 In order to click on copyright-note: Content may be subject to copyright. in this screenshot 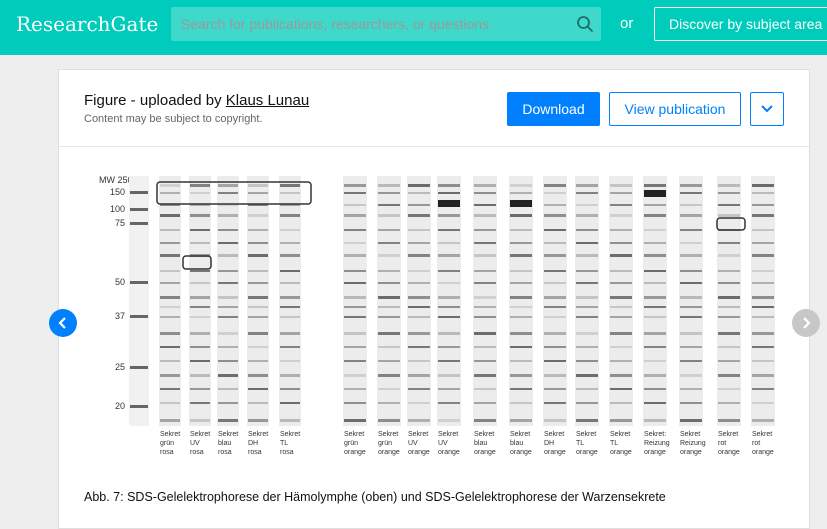, I will do `click(173, 119)`.